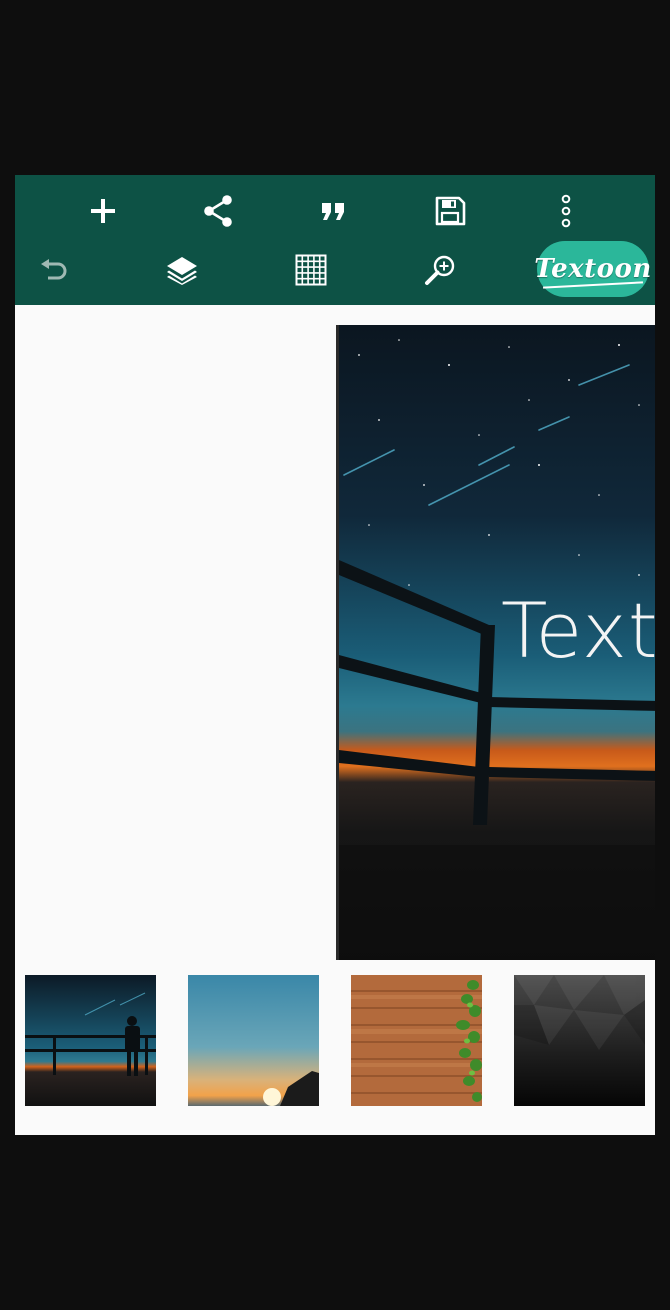 This screenshot has width=670, height=1310. I want to click on share-icon, so click(218, 211).